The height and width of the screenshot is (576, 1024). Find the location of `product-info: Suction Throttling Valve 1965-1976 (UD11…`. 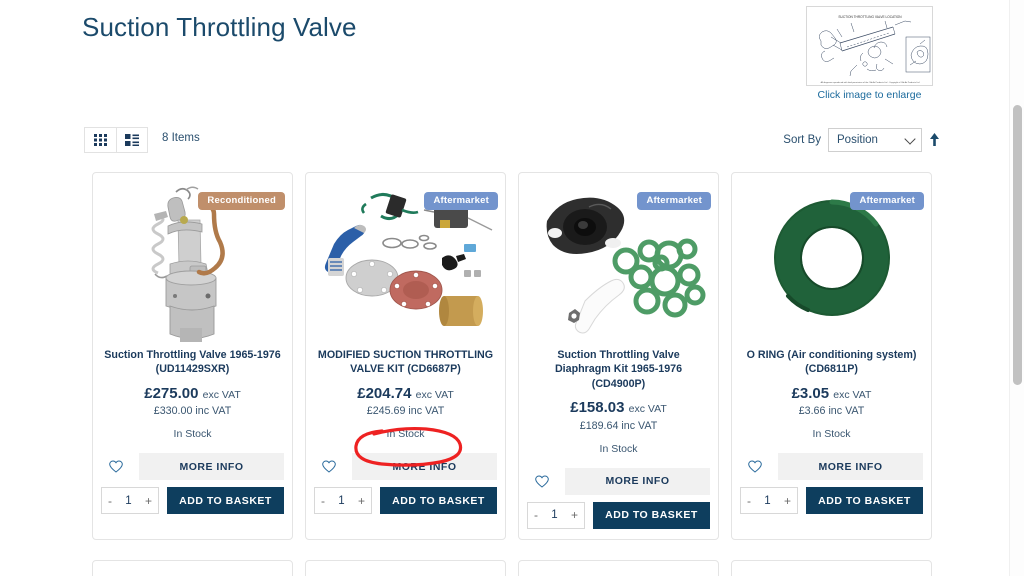

product-info: Suction Throttling Valve 1965-1976 (UD11… is located at coordinates (192, 394).